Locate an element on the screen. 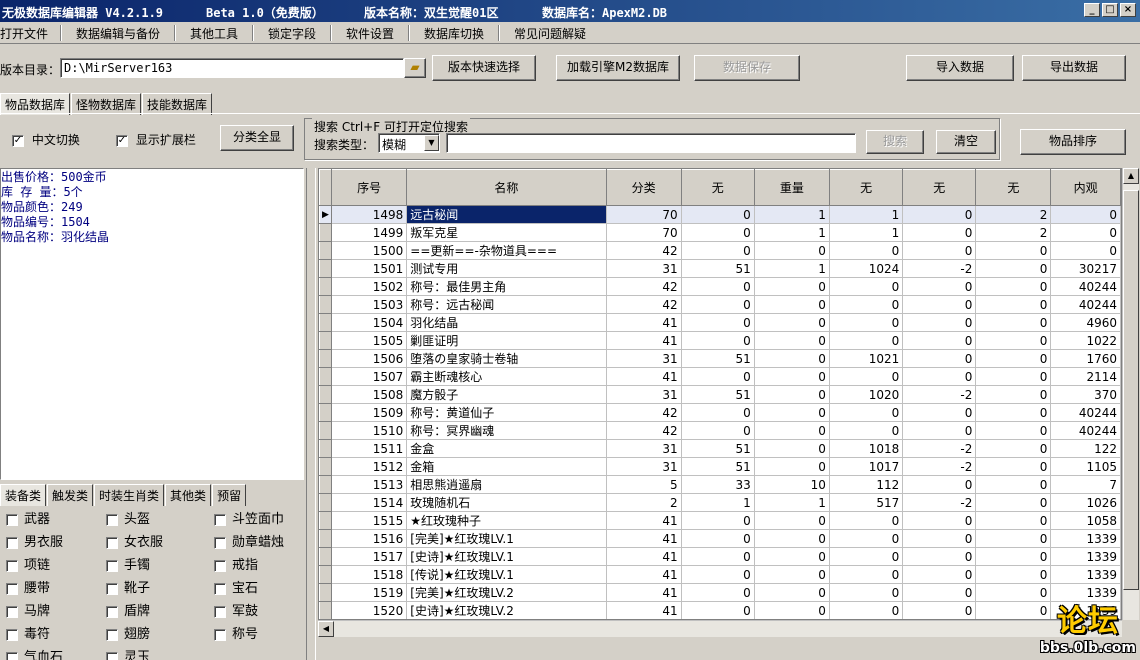  tab-items: 物品数据库 is located at coordinates (35, 104).